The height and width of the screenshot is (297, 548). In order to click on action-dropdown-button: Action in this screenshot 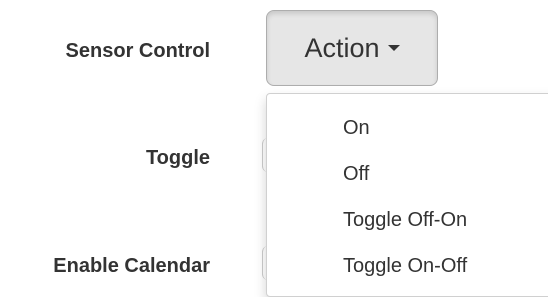, I will do `click(352, 48)`.